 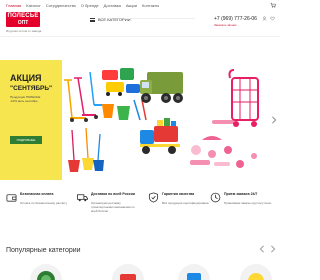 I want to click on logo-text-sub: ОПТ, so click(x=23, y=23).